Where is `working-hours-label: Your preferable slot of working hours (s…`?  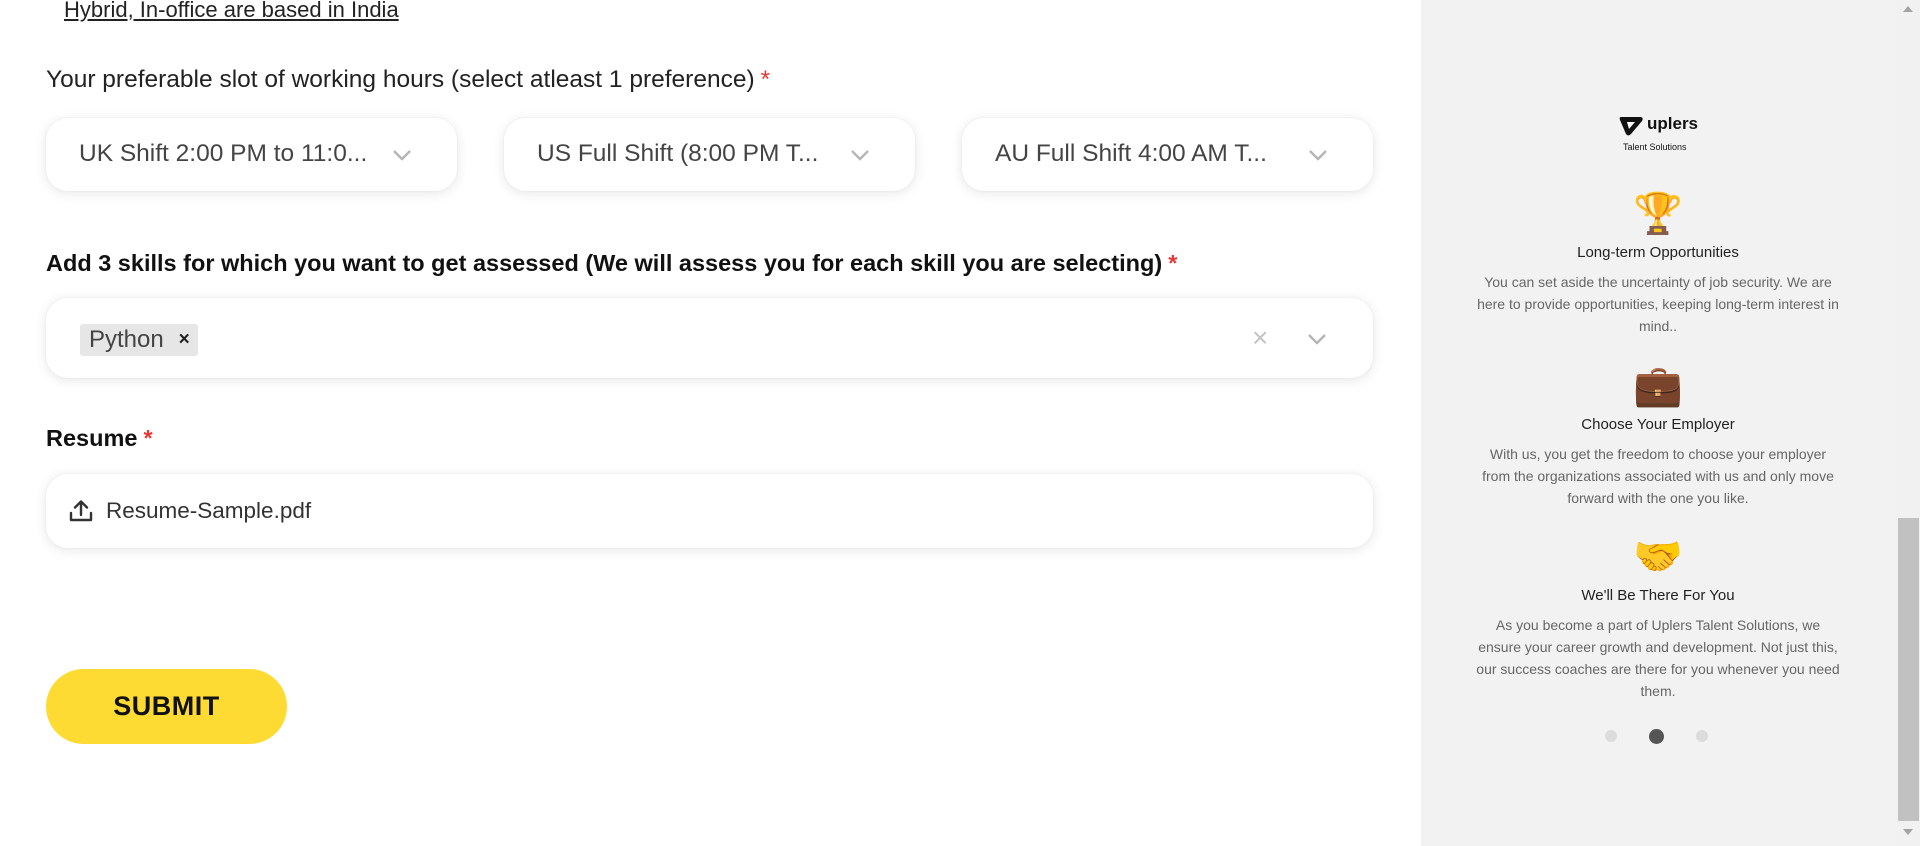
working-hours-label: Your preferable slot of working hours (s… is located at coordinates (408, 80).